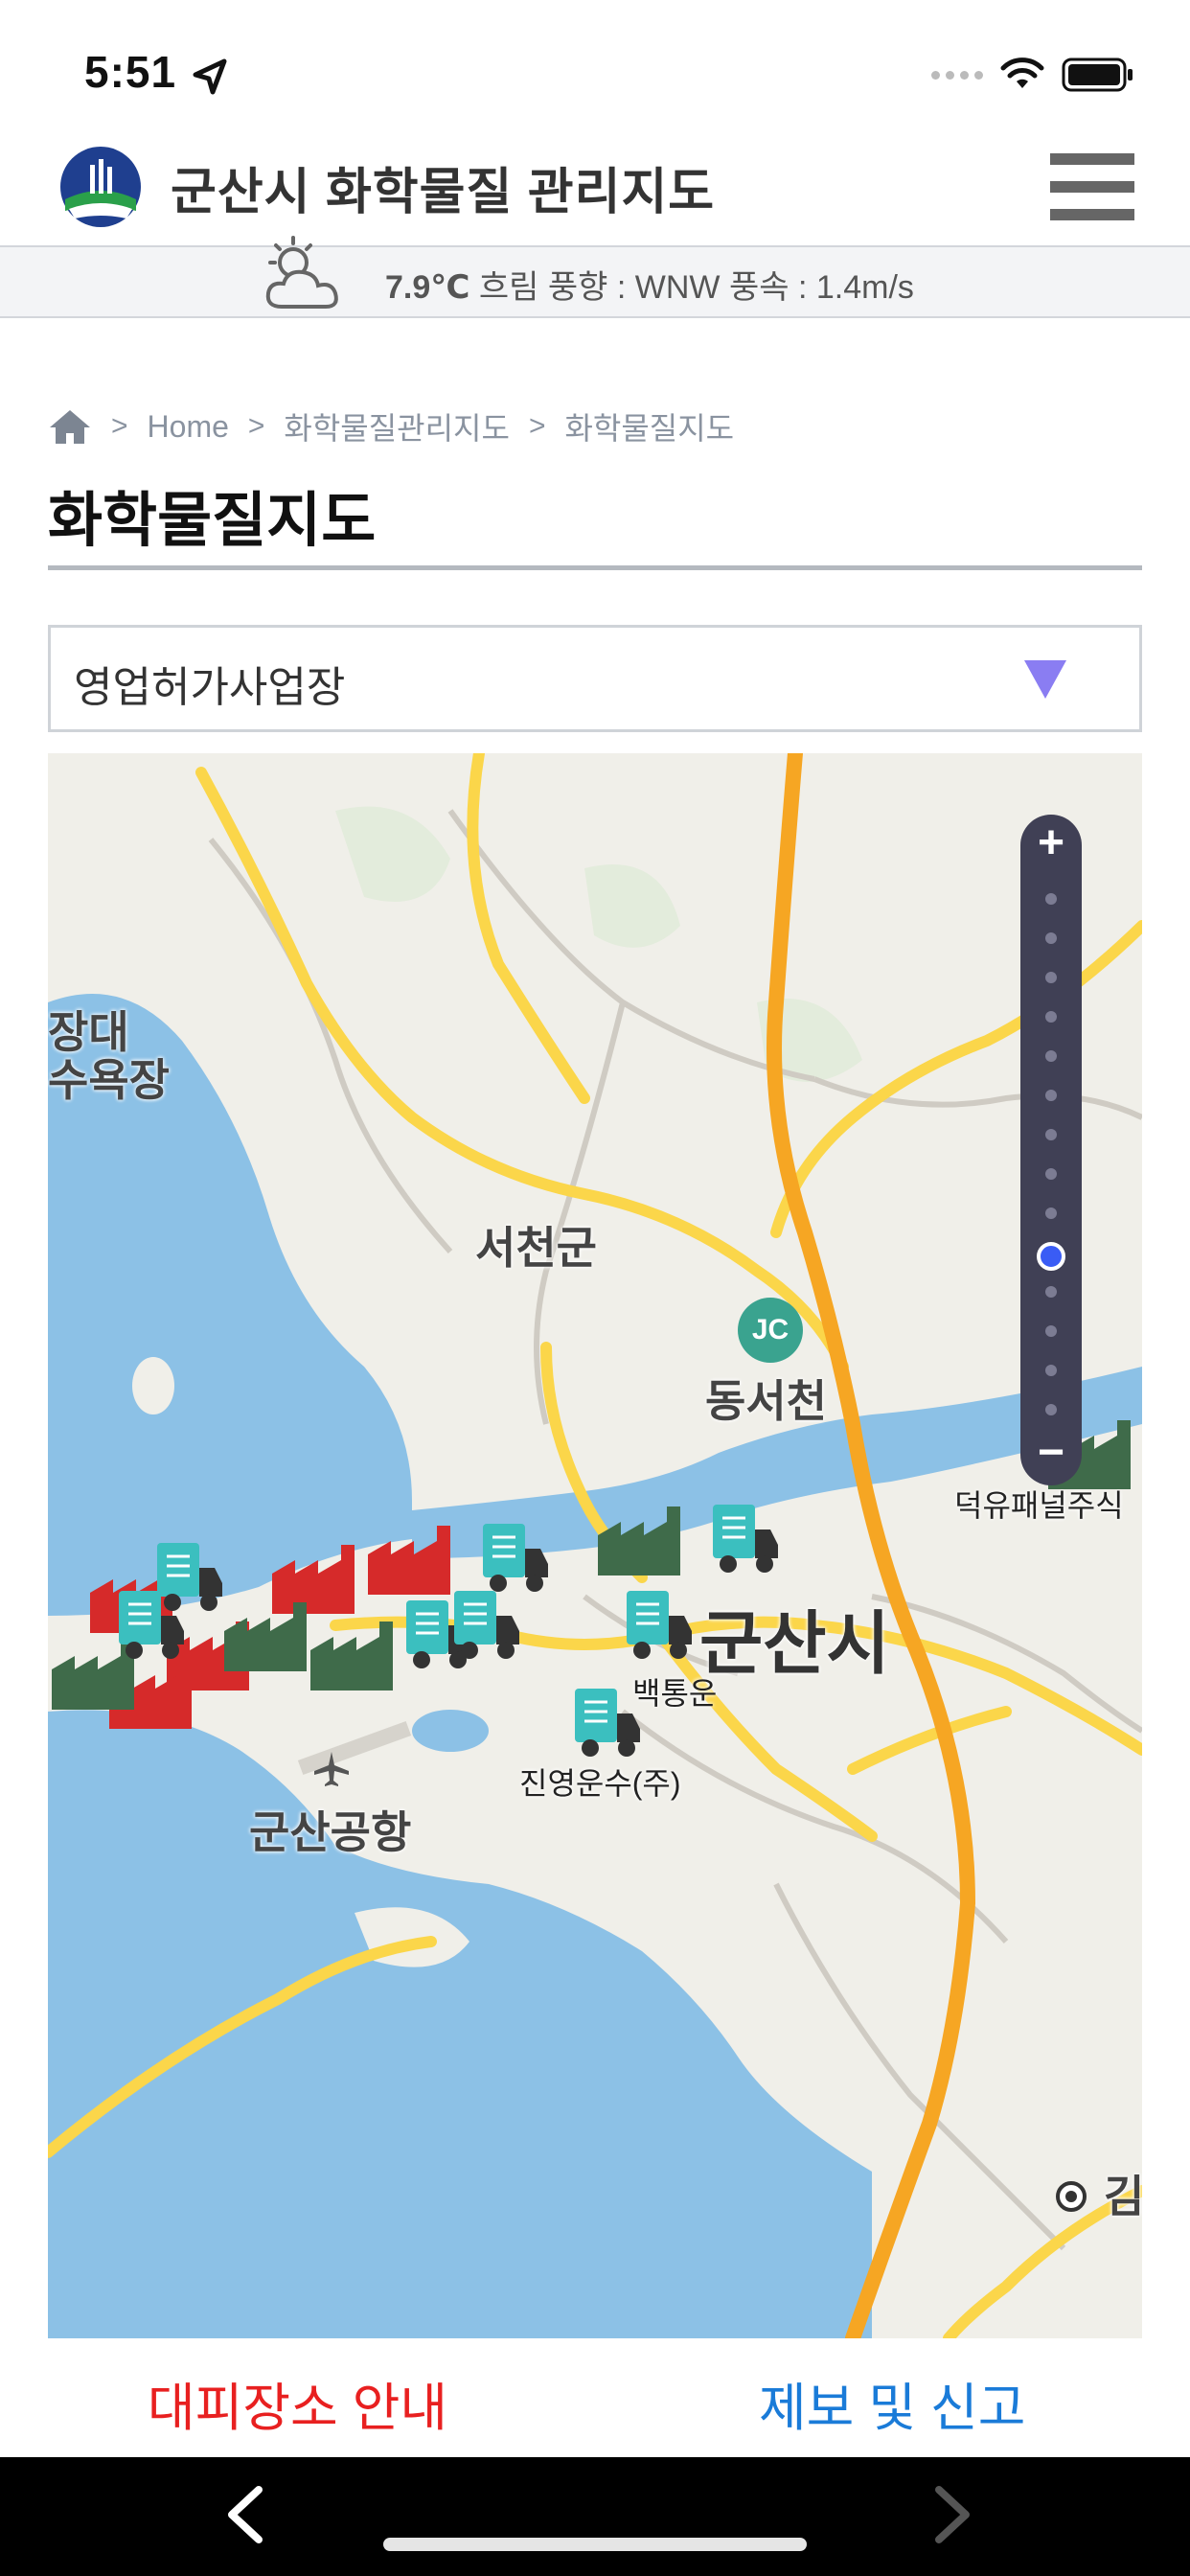 The width and height of the screenshot is (1190, 2576). I want to click on dropdown-arrow-icon, so click(1045, 679).